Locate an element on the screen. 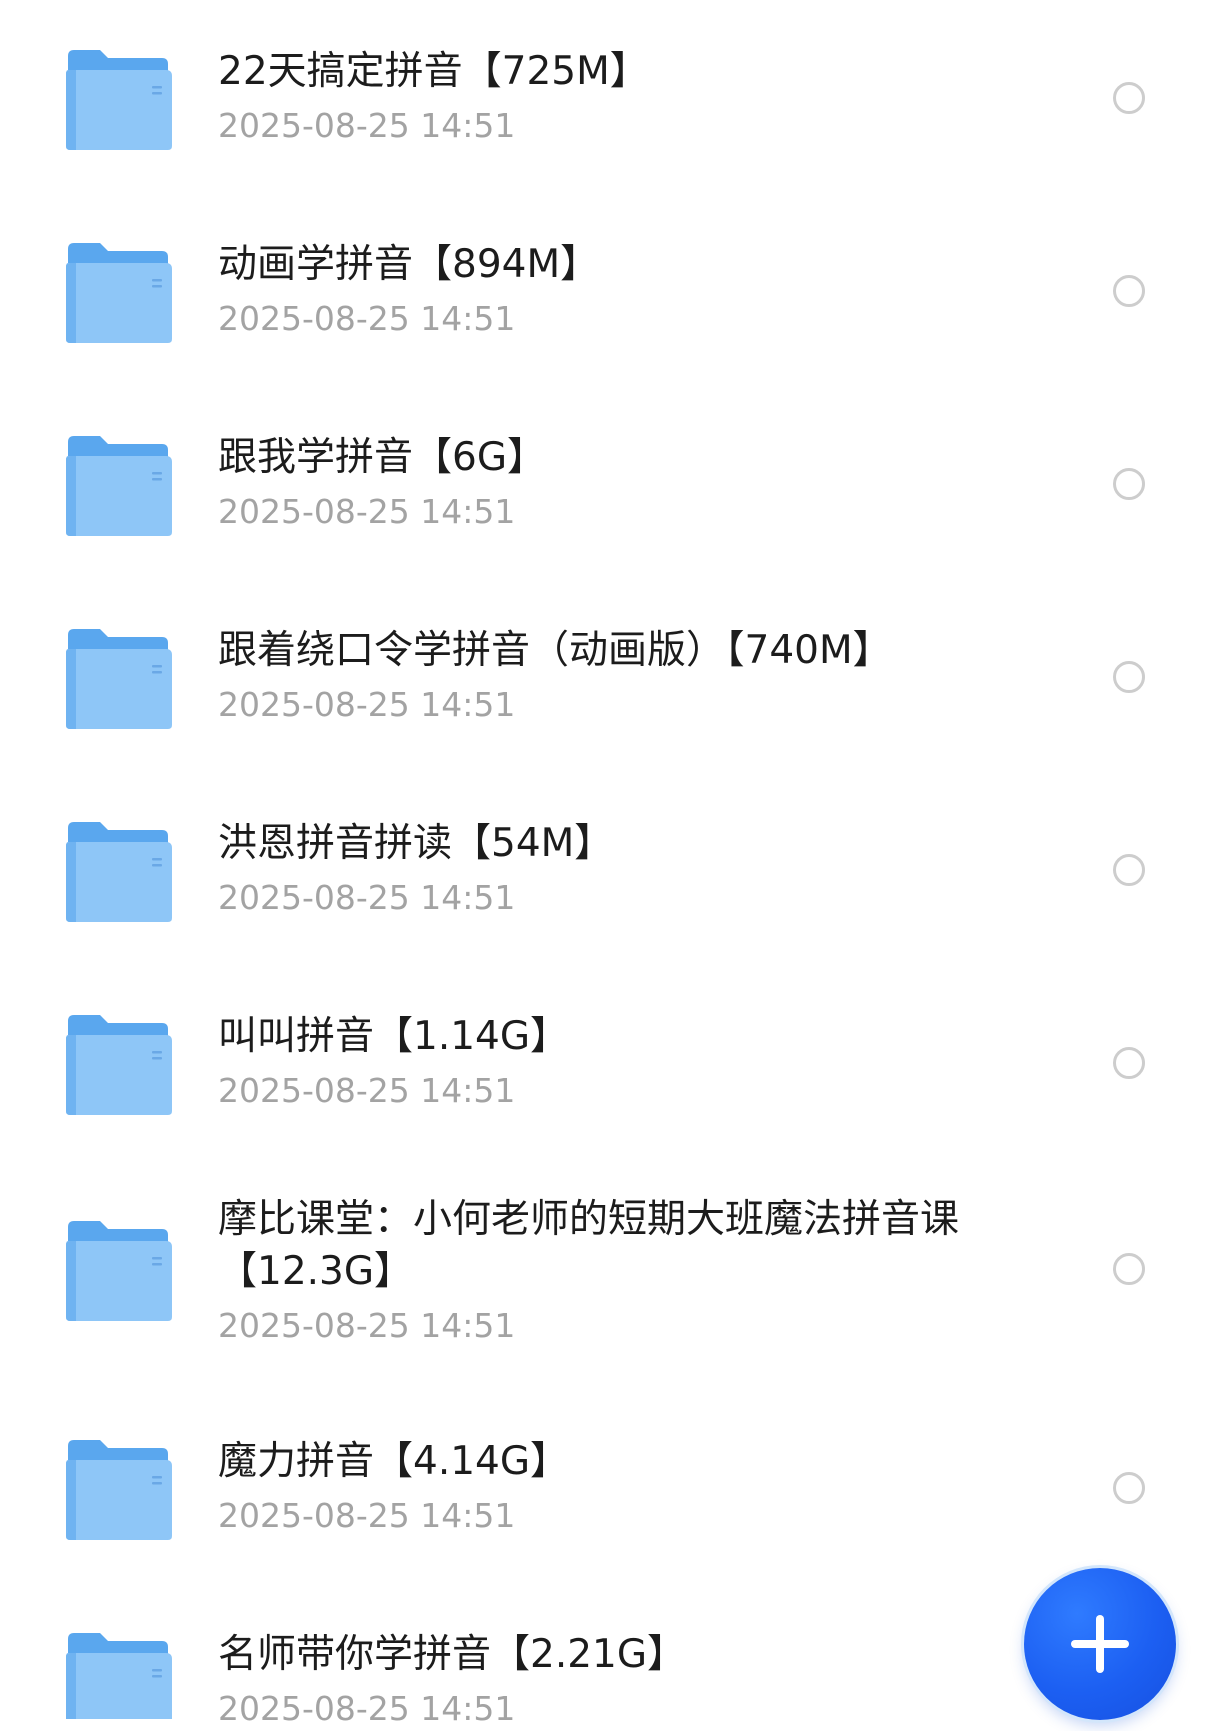  file-row: 叫叫拼音【1.14G】 2025-08-25 14:51 is located at coordinates (610, 1065).